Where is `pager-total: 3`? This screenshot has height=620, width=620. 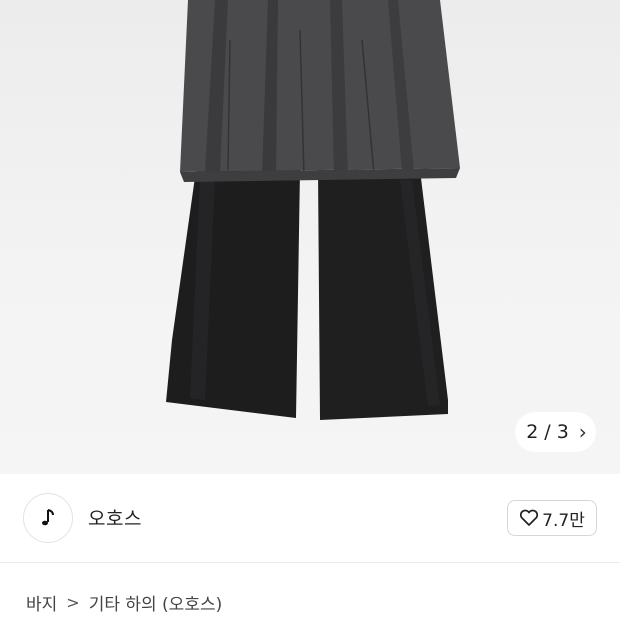
pager-total: 3 is located at coordinates (562, 432).